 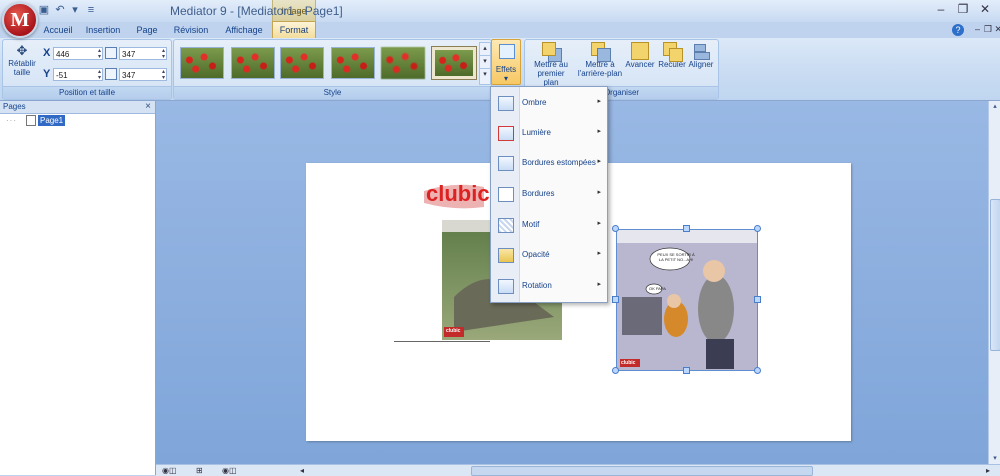 What do you see at coordinates (44, 10) in the screenshot?
I see `save-icon: ▣` at bounding box center [44, 10].